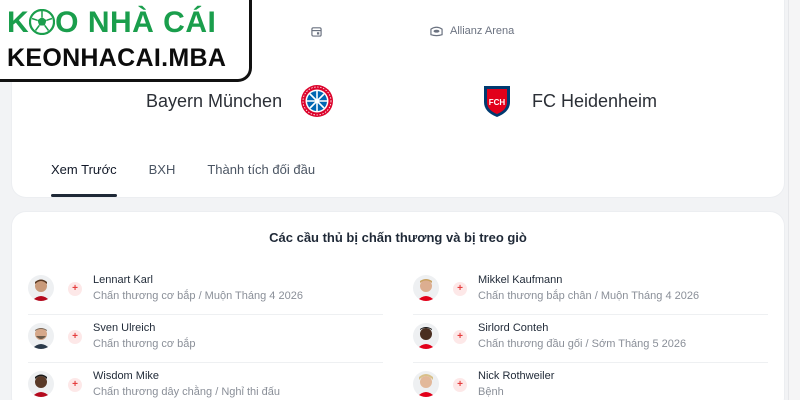 The width and height of the screenshot is (800, 400). Describe the element at coordinates (117, 58) in the screenshot. I see `brand-domain: KEONHACAI.MBA` at that location.